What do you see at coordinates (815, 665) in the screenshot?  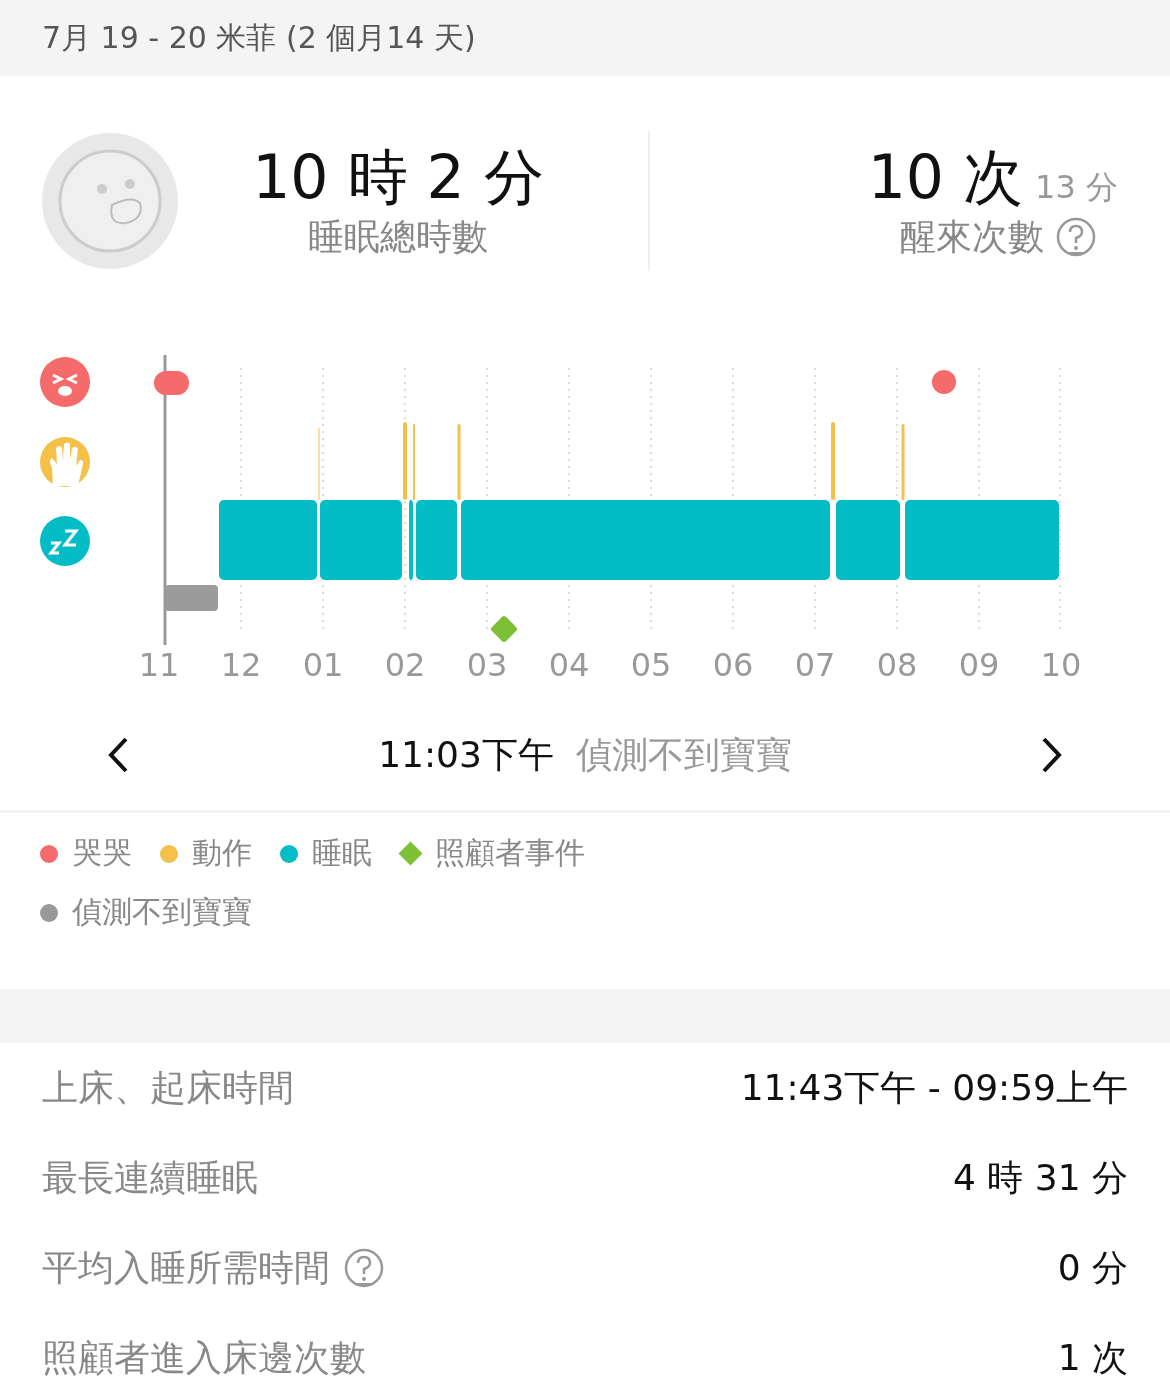 I see `hour-label: 07` at bounding box center [815, 665].